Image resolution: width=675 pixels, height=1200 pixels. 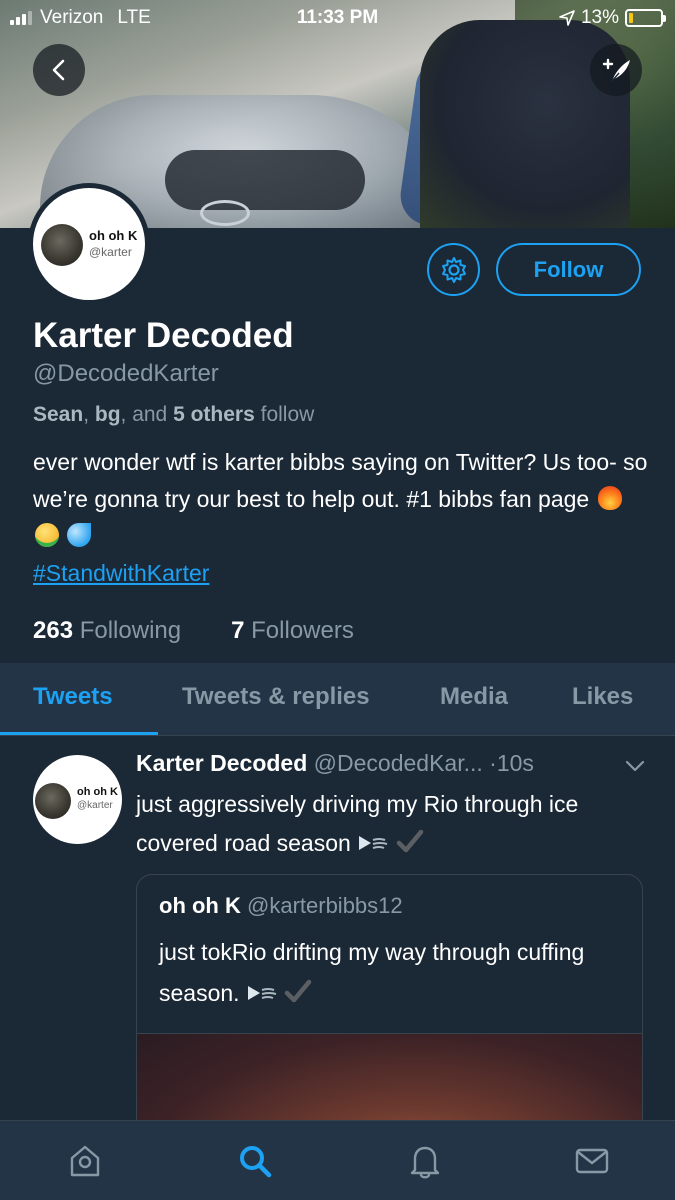 What do you see at coordinates (79, 733) in the screenshot?
I see `active-tab-indicator` at bounding box center [79, 733].